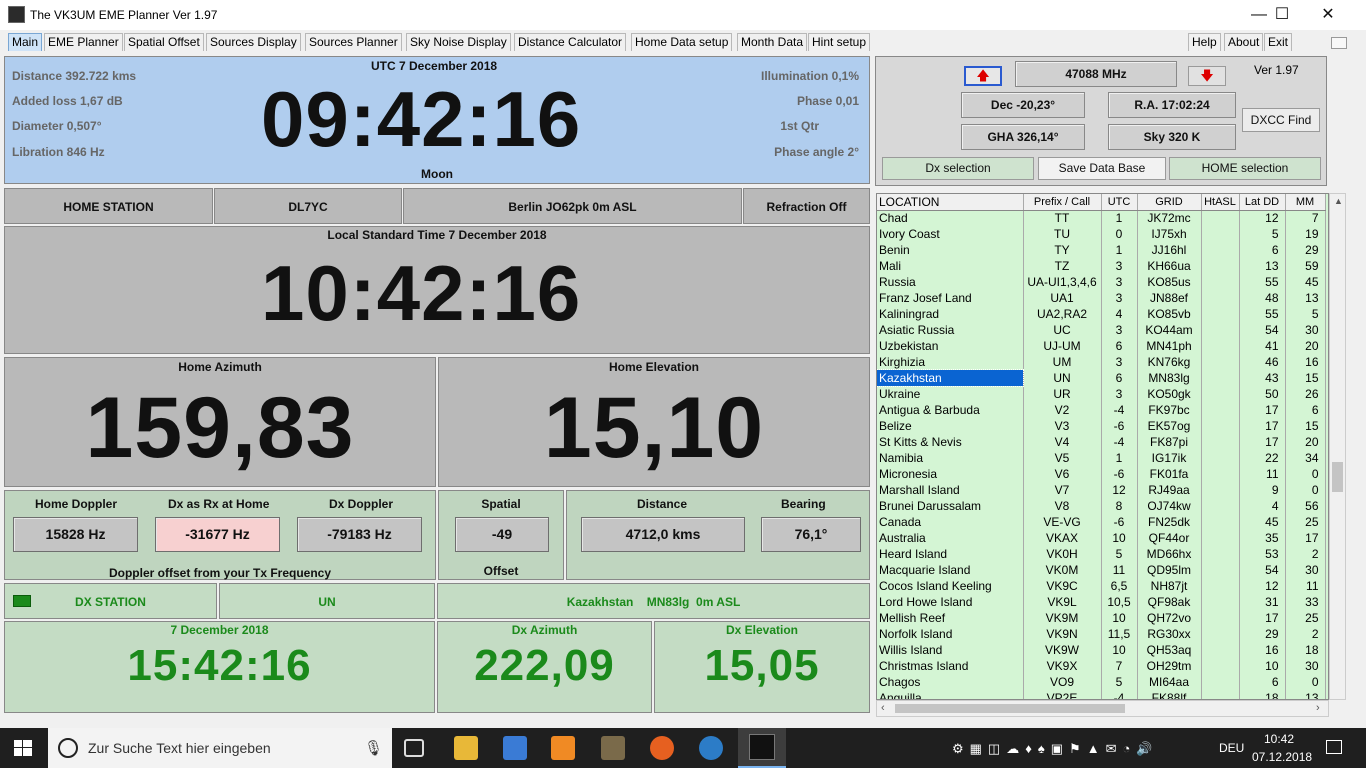 This screenshot has height=768, width=1366. Describe the element at coordinates (1119, 234) in the screenshot. I see `cell-utc: 0` at that location.